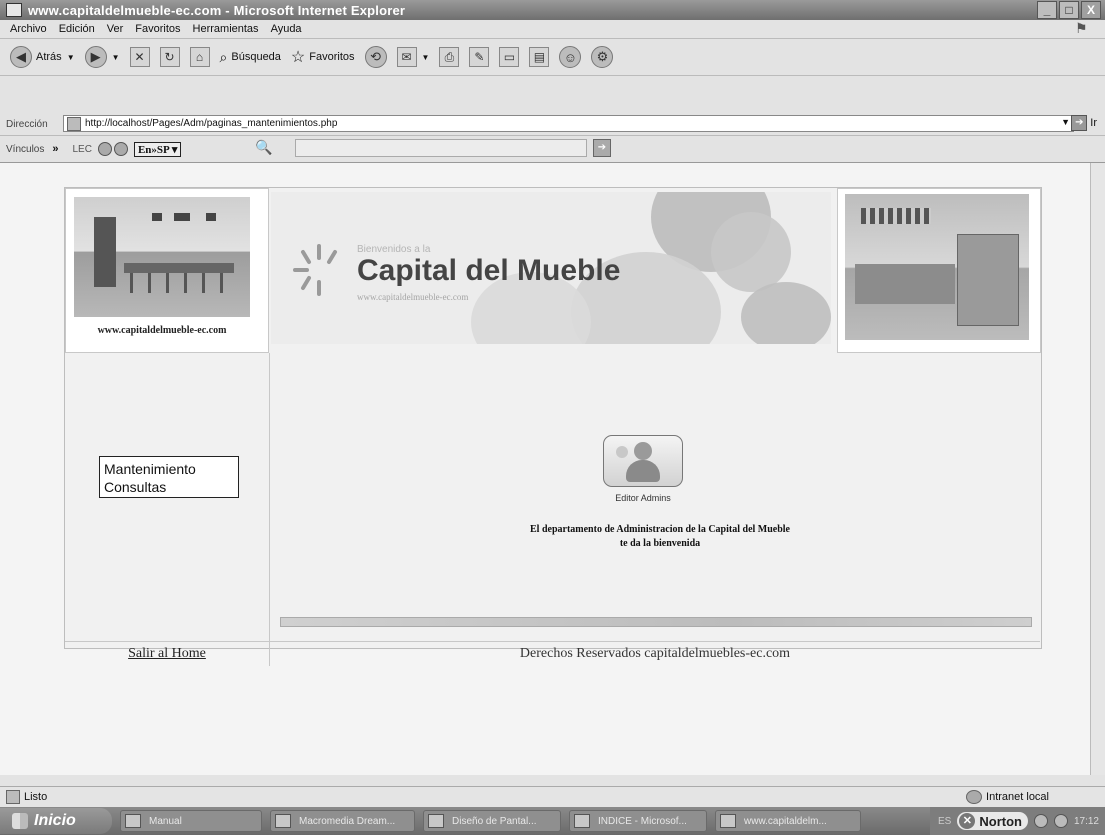 The width and height of the screenshot is (1105, 835). What do you see at coordinates (171, 469) in the screenshot?
I see `menu-item-mantenimiento: Mantenimiento` at bounding box center [171, 469].